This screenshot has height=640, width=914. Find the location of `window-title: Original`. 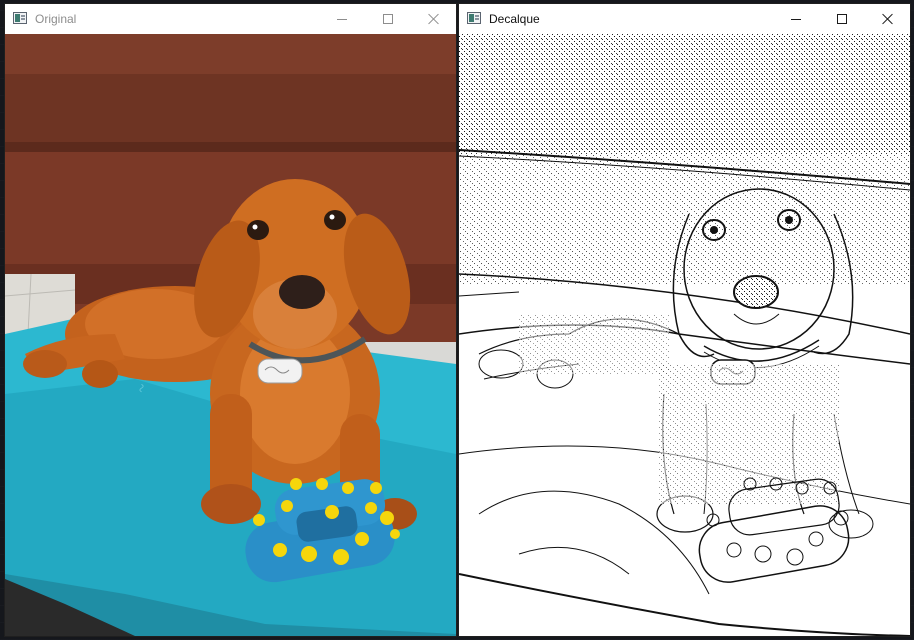

window-title: Original is located at coordinates (56, 19).